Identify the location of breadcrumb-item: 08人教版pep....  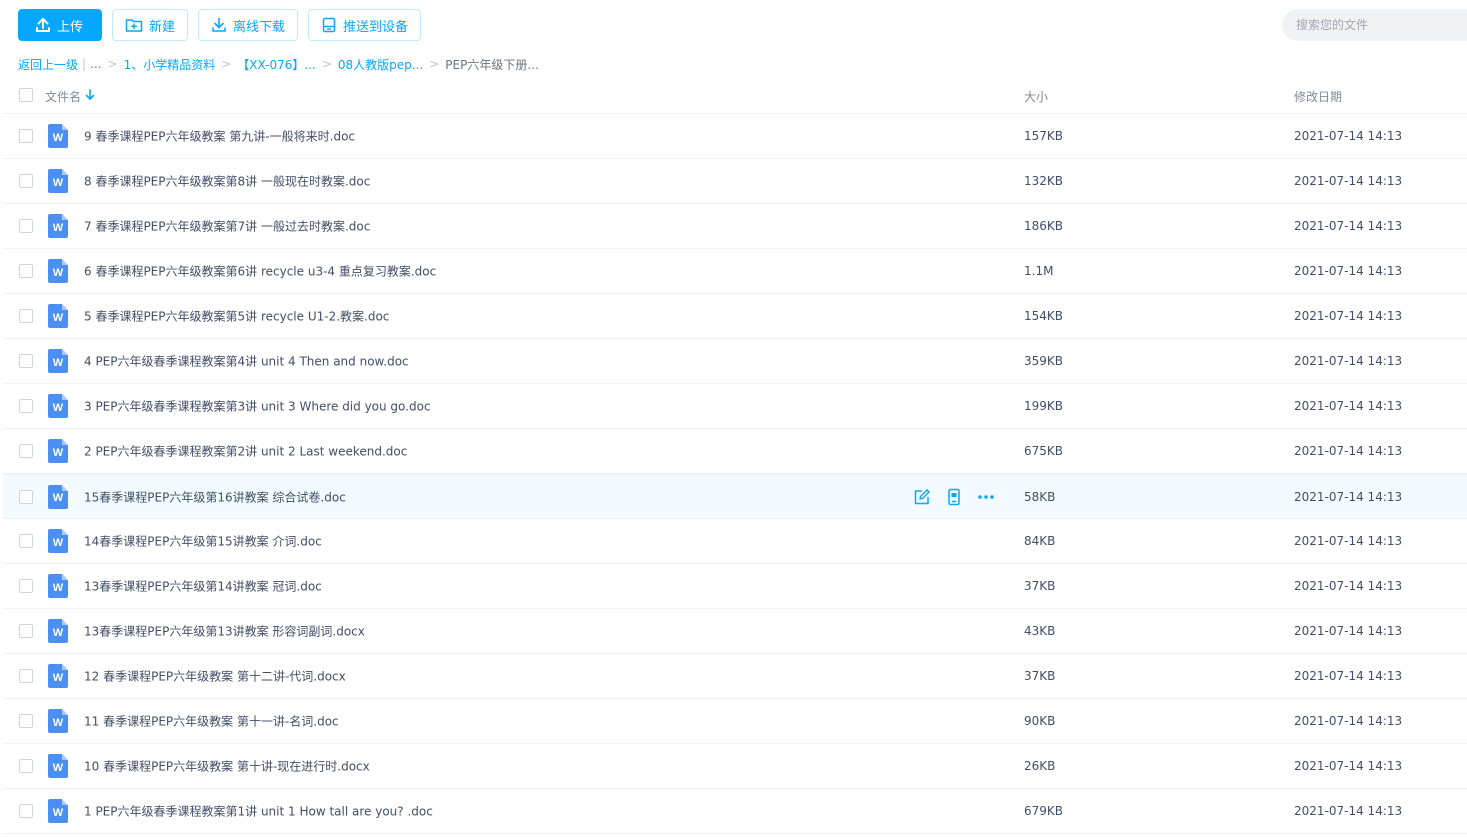
(380, 64).